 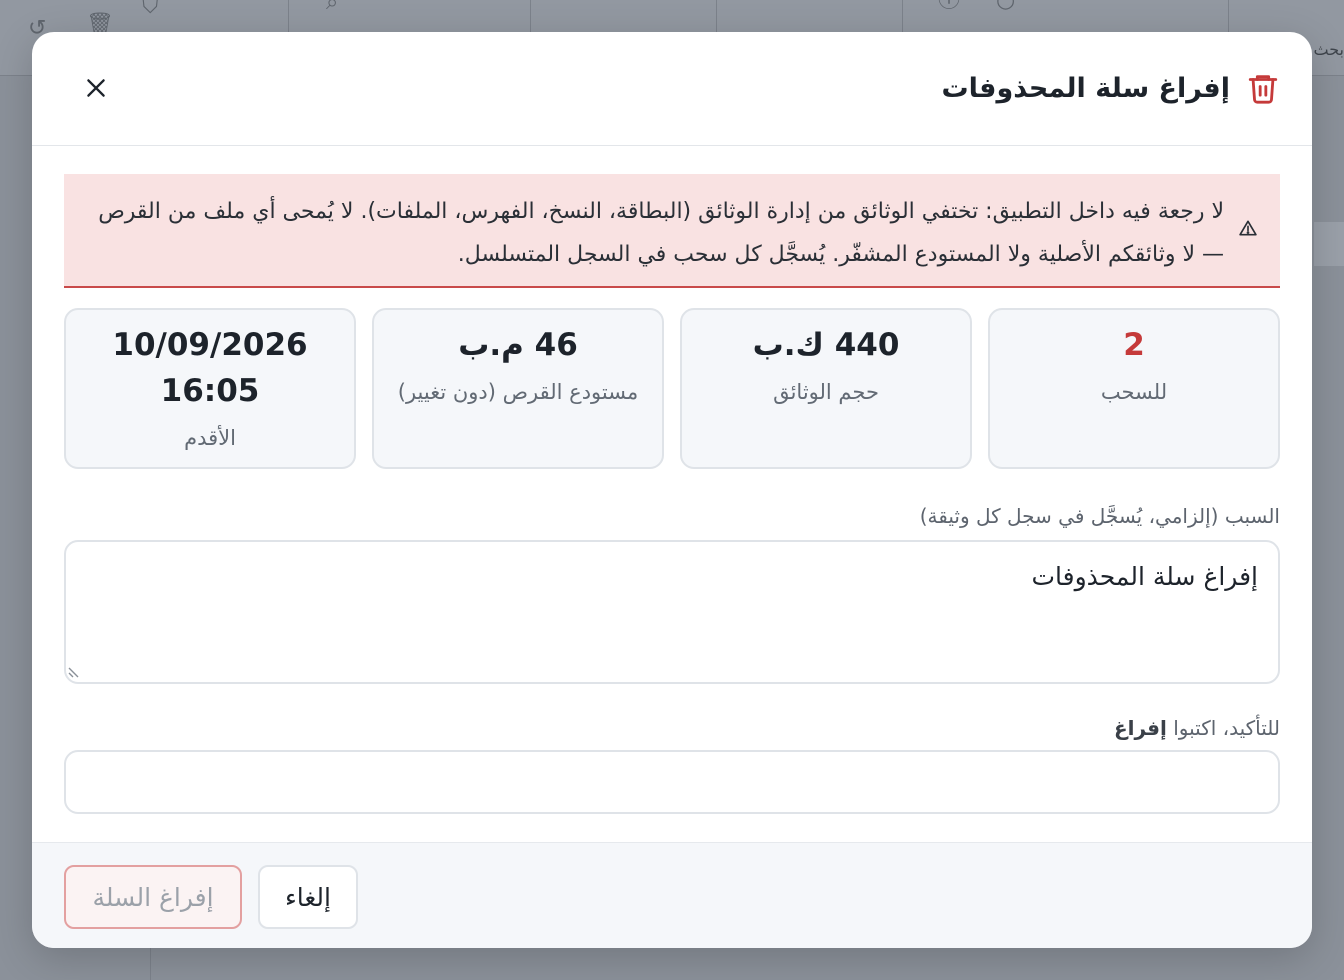 What do you see at coordinates (518, 392) in the screenshot?
I see `stat-label: مستودع القرص (دون تغيير)` at bounding box center [518, 392].